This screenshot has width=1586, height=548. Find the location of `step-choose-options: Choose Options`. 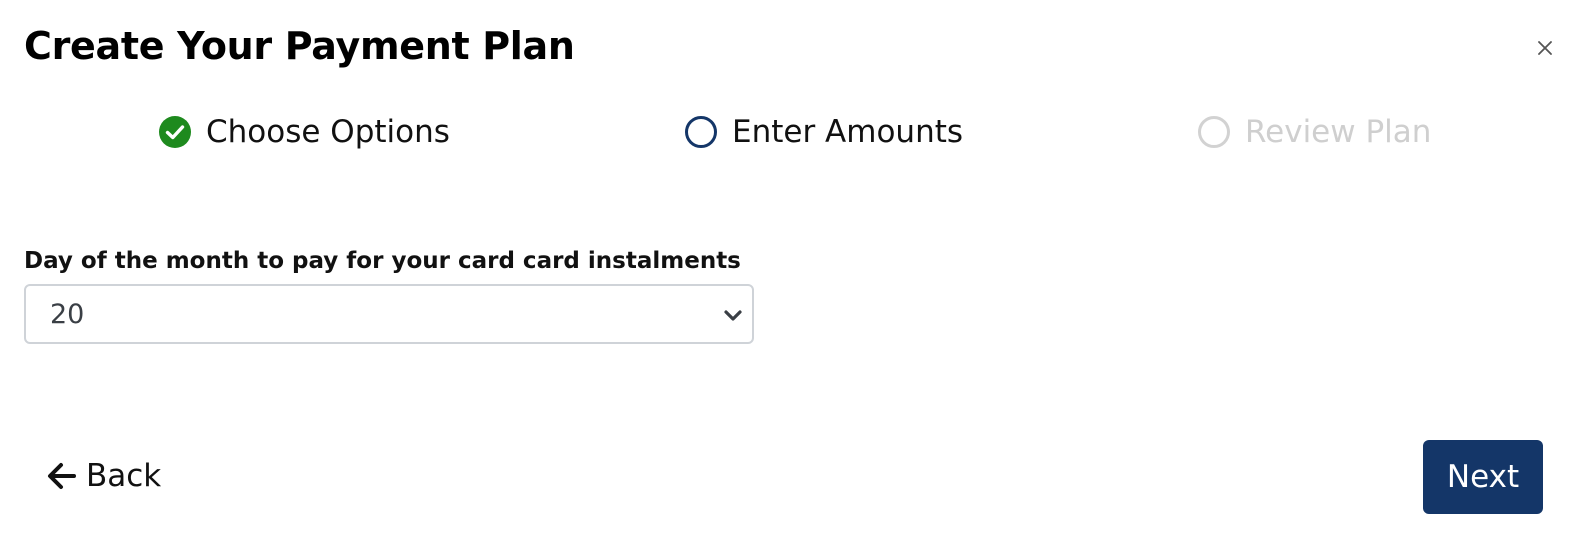

step-choose-options: Choose Options is located at coordinates (304, 132).